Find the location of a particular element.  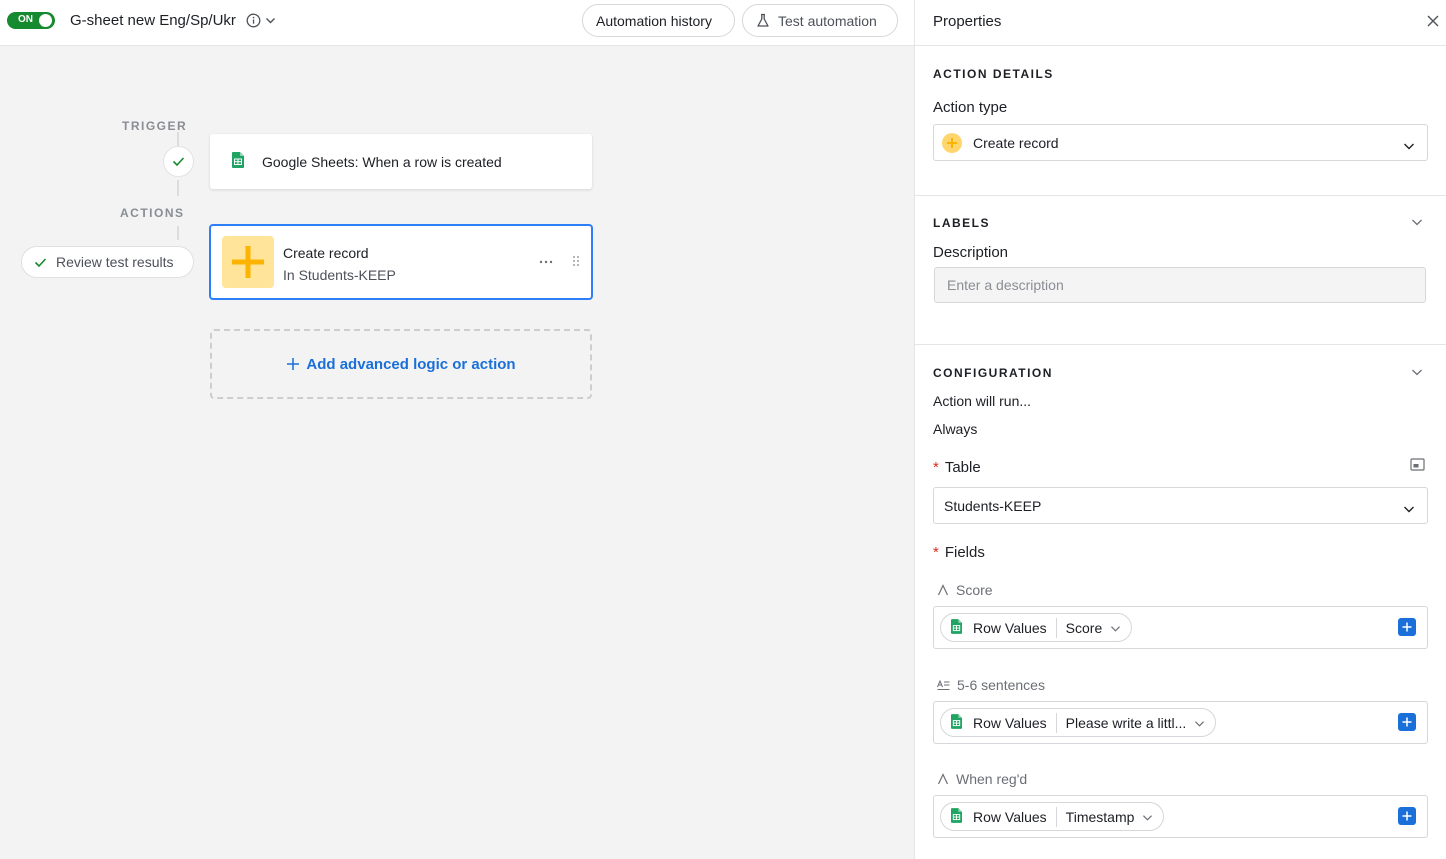

automation-history-button: Automation history is located at coordinates (658, 20).